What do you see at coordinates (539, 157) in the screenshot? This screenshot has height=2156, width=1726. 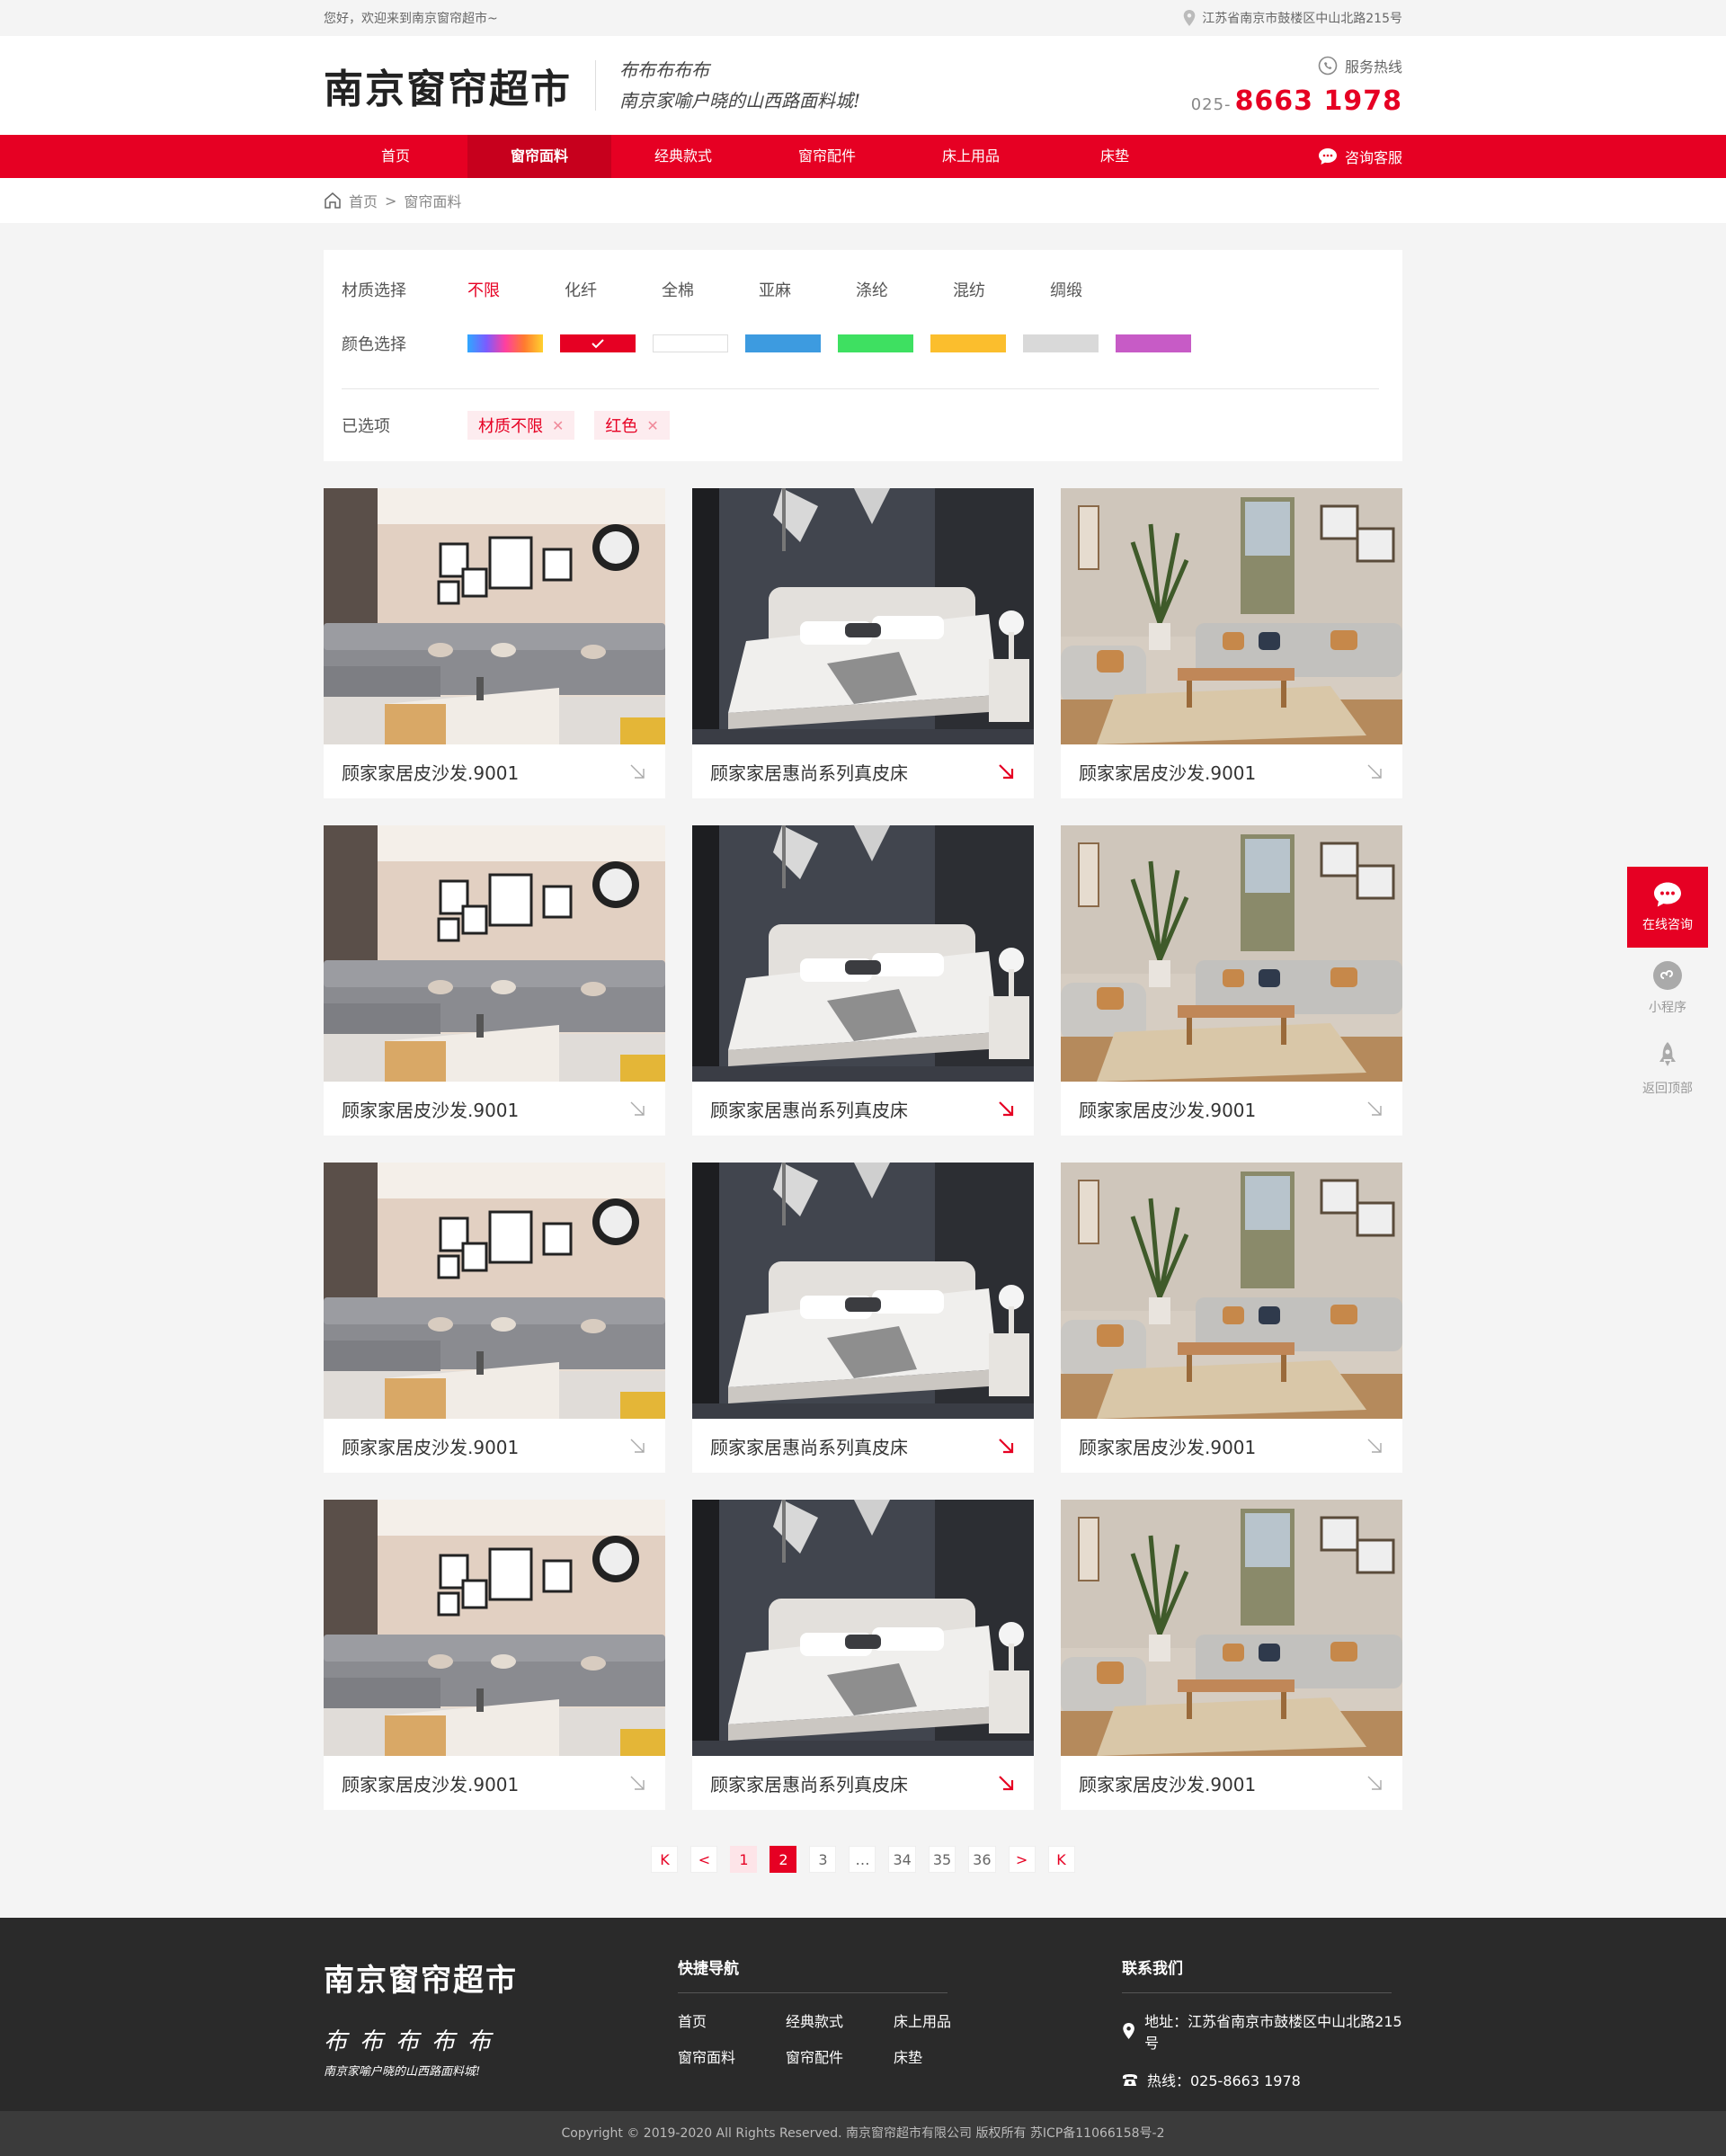 I see `nav-item-1: 窗帘面料` at bounding box center [539, 157].